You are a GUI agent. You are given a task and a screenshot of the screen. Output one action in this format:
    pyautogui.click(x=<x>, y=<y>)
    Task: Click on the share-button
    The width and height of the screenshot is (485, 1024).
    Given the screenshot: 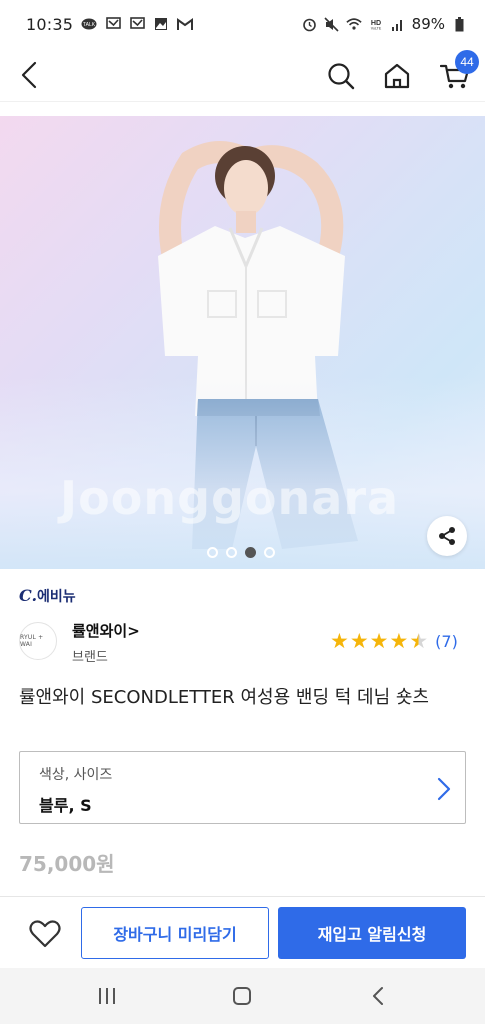 What is the action you would take?
    pyautogui.click(x=447, y=536)
    